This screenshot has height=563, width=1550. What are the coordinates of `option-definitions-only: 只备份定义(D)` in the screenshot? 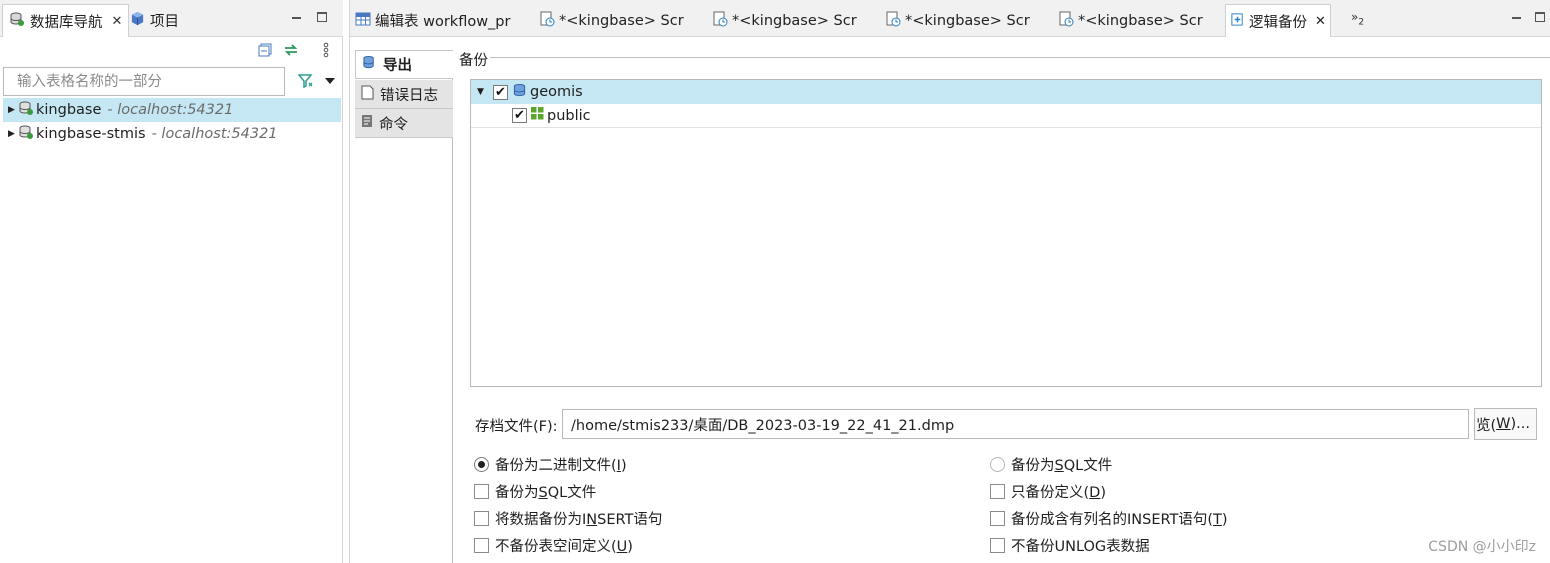 It's located at (1048, 491).